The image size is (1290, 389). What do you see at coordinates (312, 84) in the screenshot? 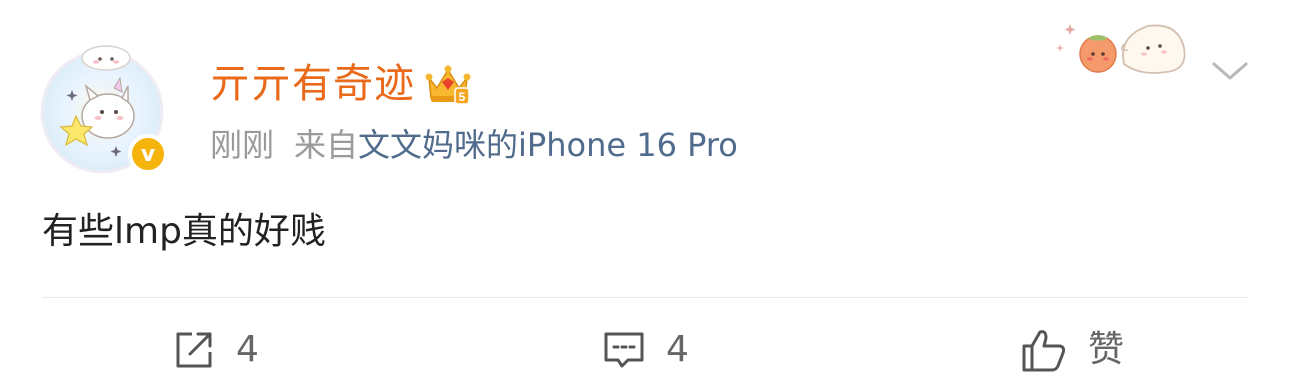
I see `username: 亓亓有奇迹` at bounding box center [312, 84].